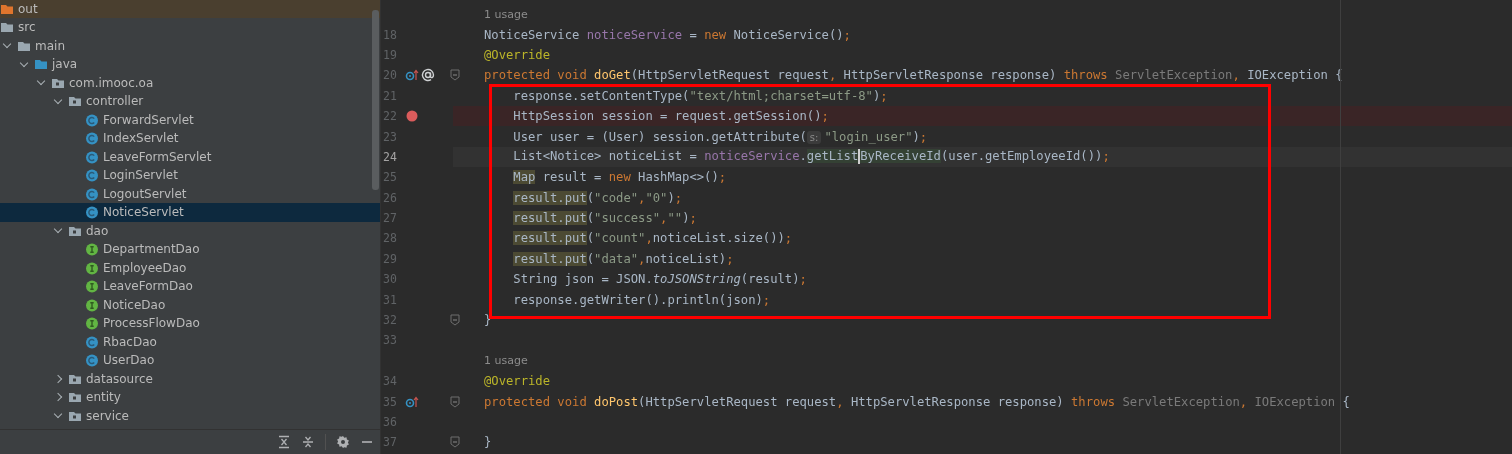  I want to click on tree-item: ForwardServlet, so click(148, 119).